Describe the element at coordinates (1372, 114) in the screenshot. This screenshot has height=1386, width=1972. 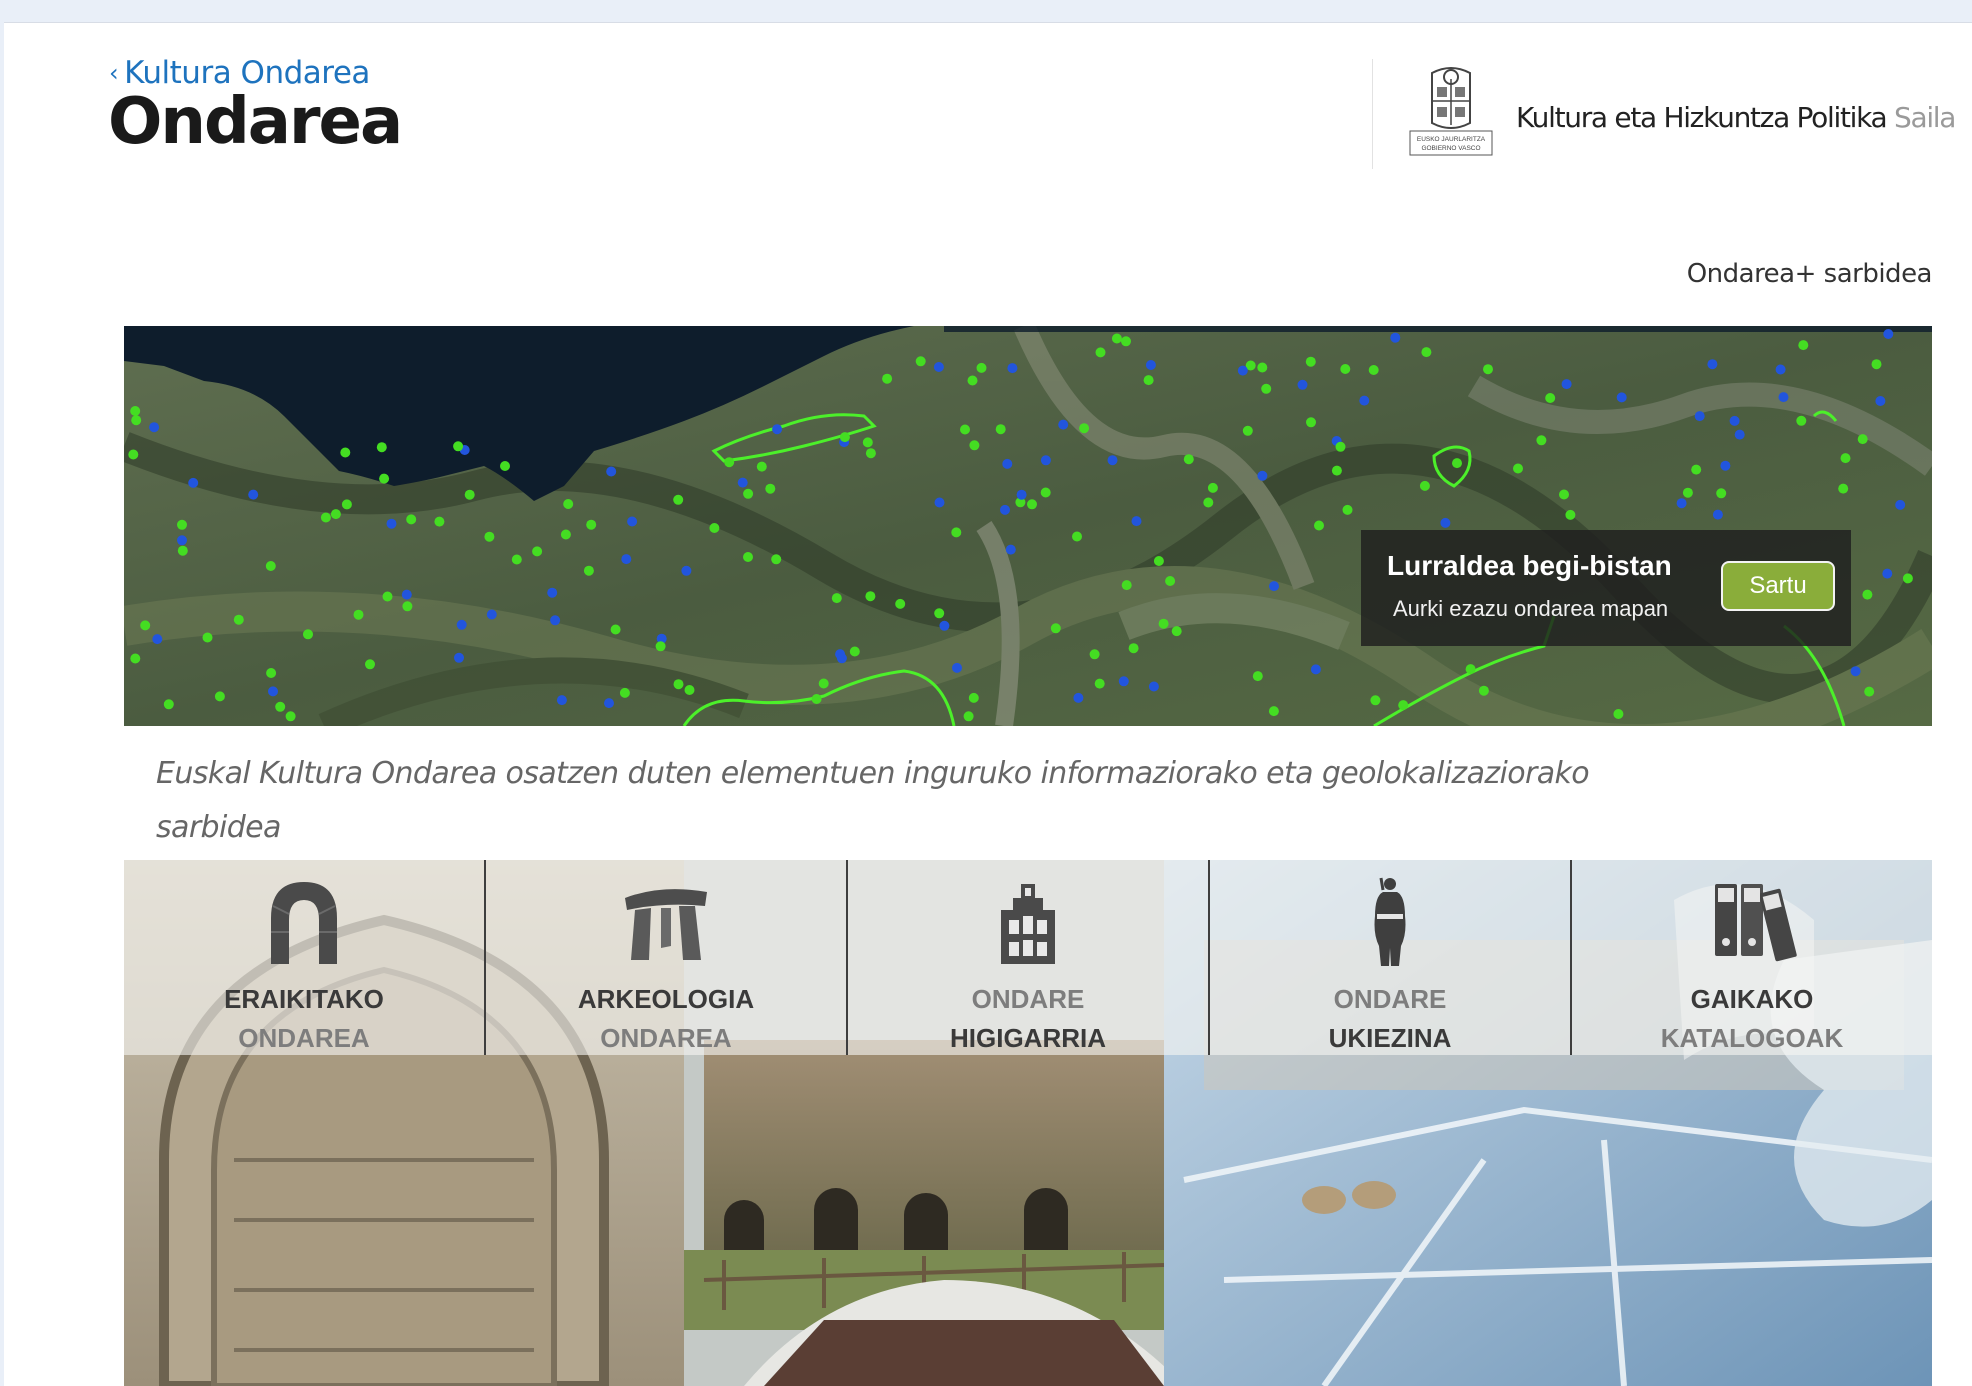
I see `header-divider` at that location.